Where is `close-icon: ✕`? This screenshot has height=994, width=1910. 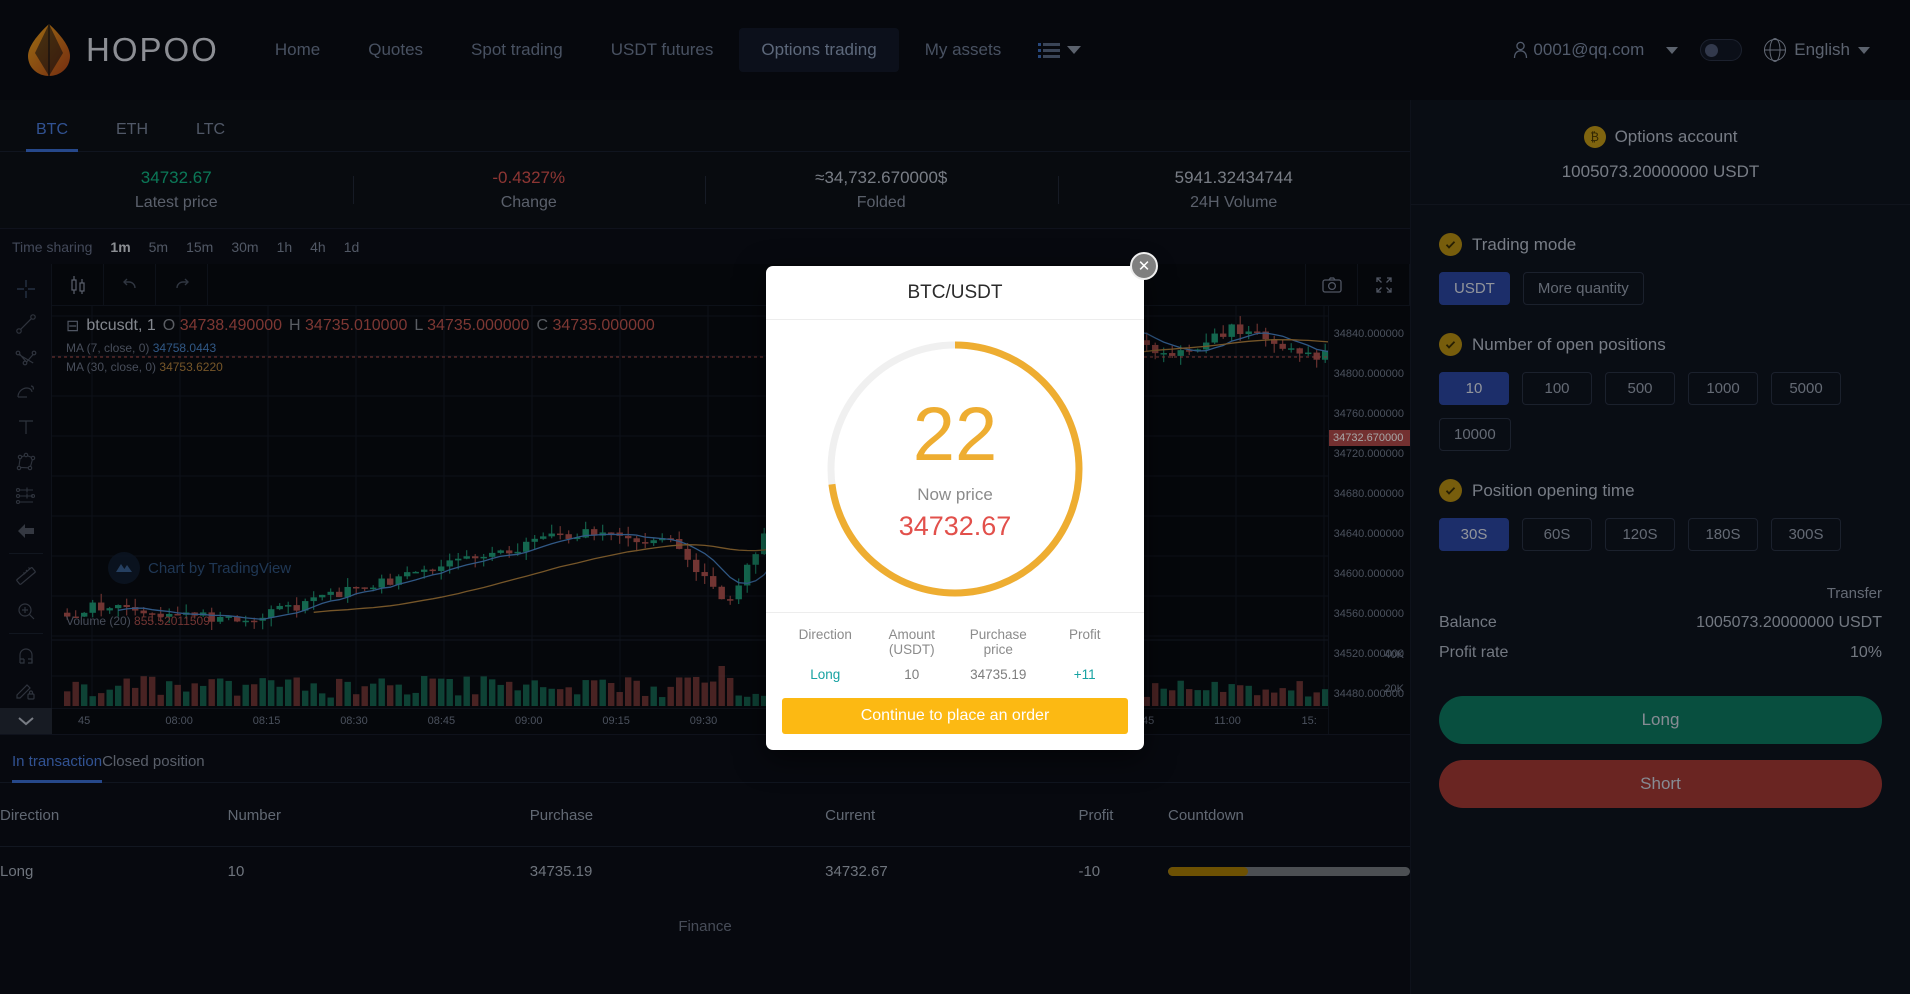 close-icon: ✕ is located at coordinates (1144, 266).